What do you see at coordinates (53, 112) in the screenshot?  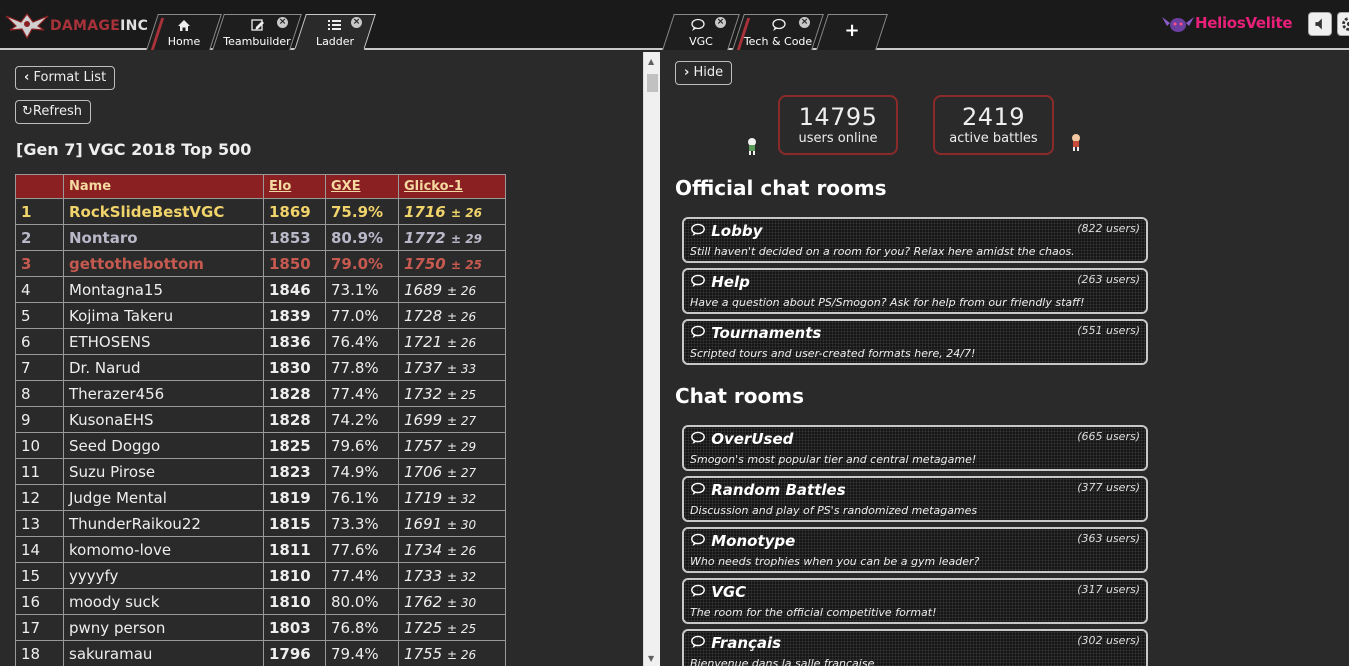 I see `refresh-button: ↻Refresh` at bounding box center [53, 112].